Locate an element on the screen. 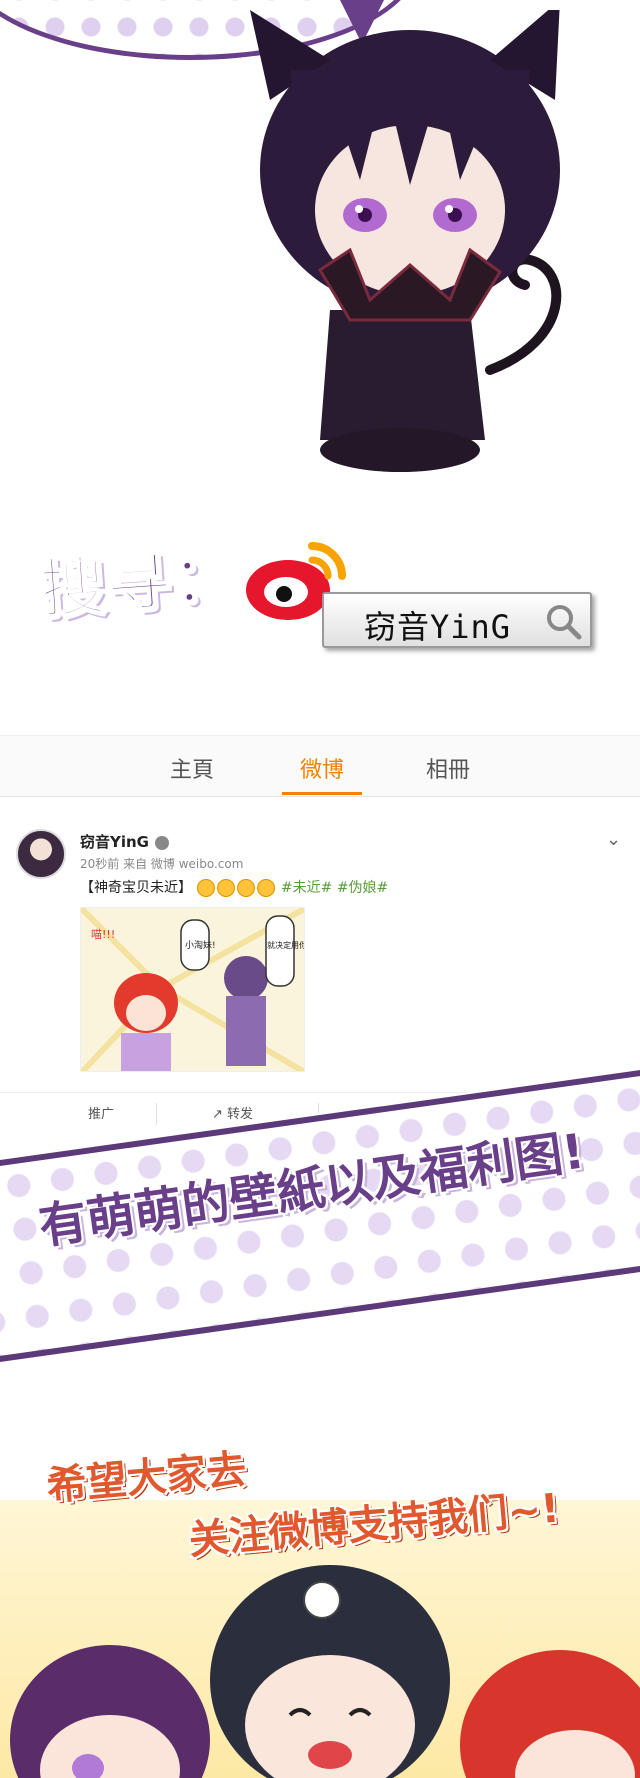 This screenshot has width=640, height=1778. active-tab-indicator is located at coordinates (322, 793).